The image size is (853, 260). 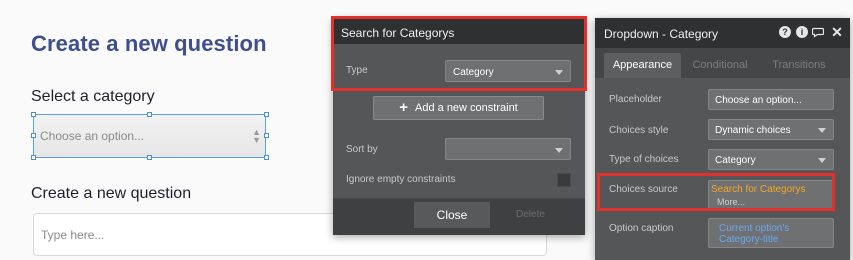 What do you see at coordinates (404, 107) in the screenshot?
I see `plus-icon: +` at bounding box center [404, 107].